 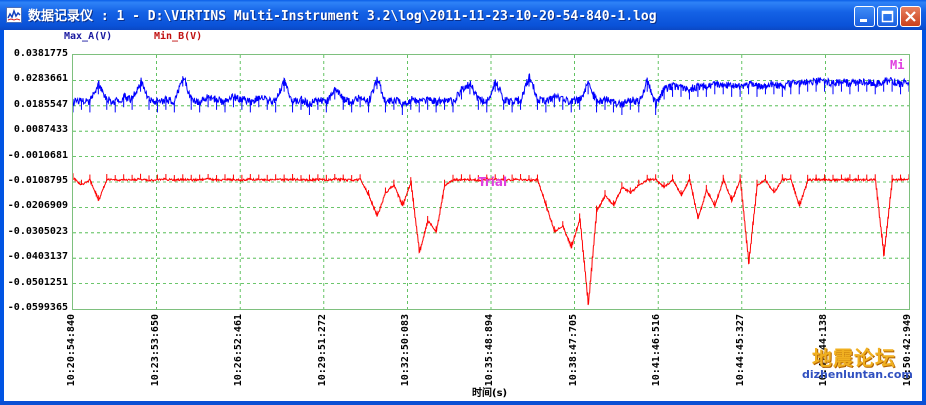 What do you see at coordinates (37, 282) in the screenshot?
I see `y-tick-label: -0.0501251` at bounding box center [37, 282].